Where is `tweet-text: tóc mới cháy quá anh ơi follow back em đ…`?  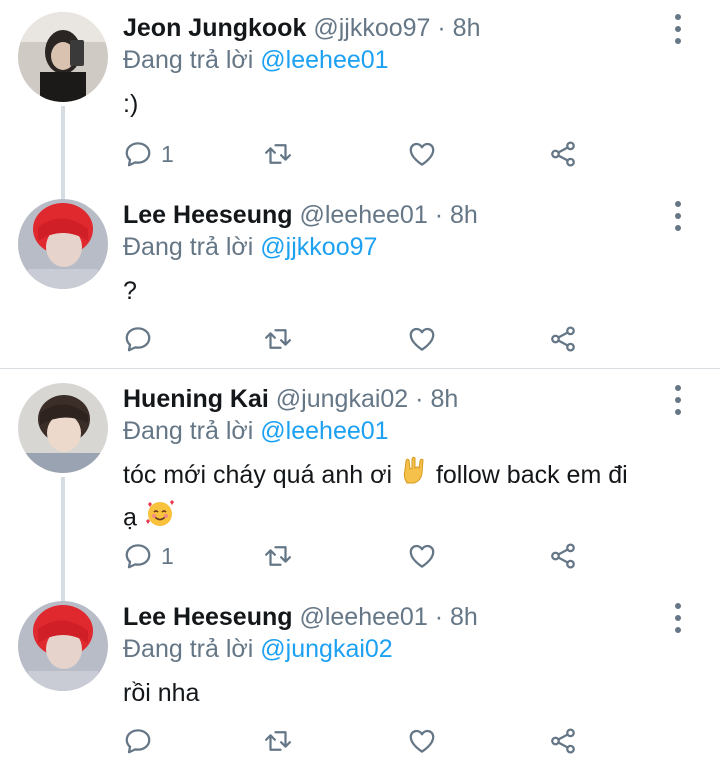 tweet-text: tóc mới cháy quá anh ơi follow back em đ… is located at coordinates (403, 498).